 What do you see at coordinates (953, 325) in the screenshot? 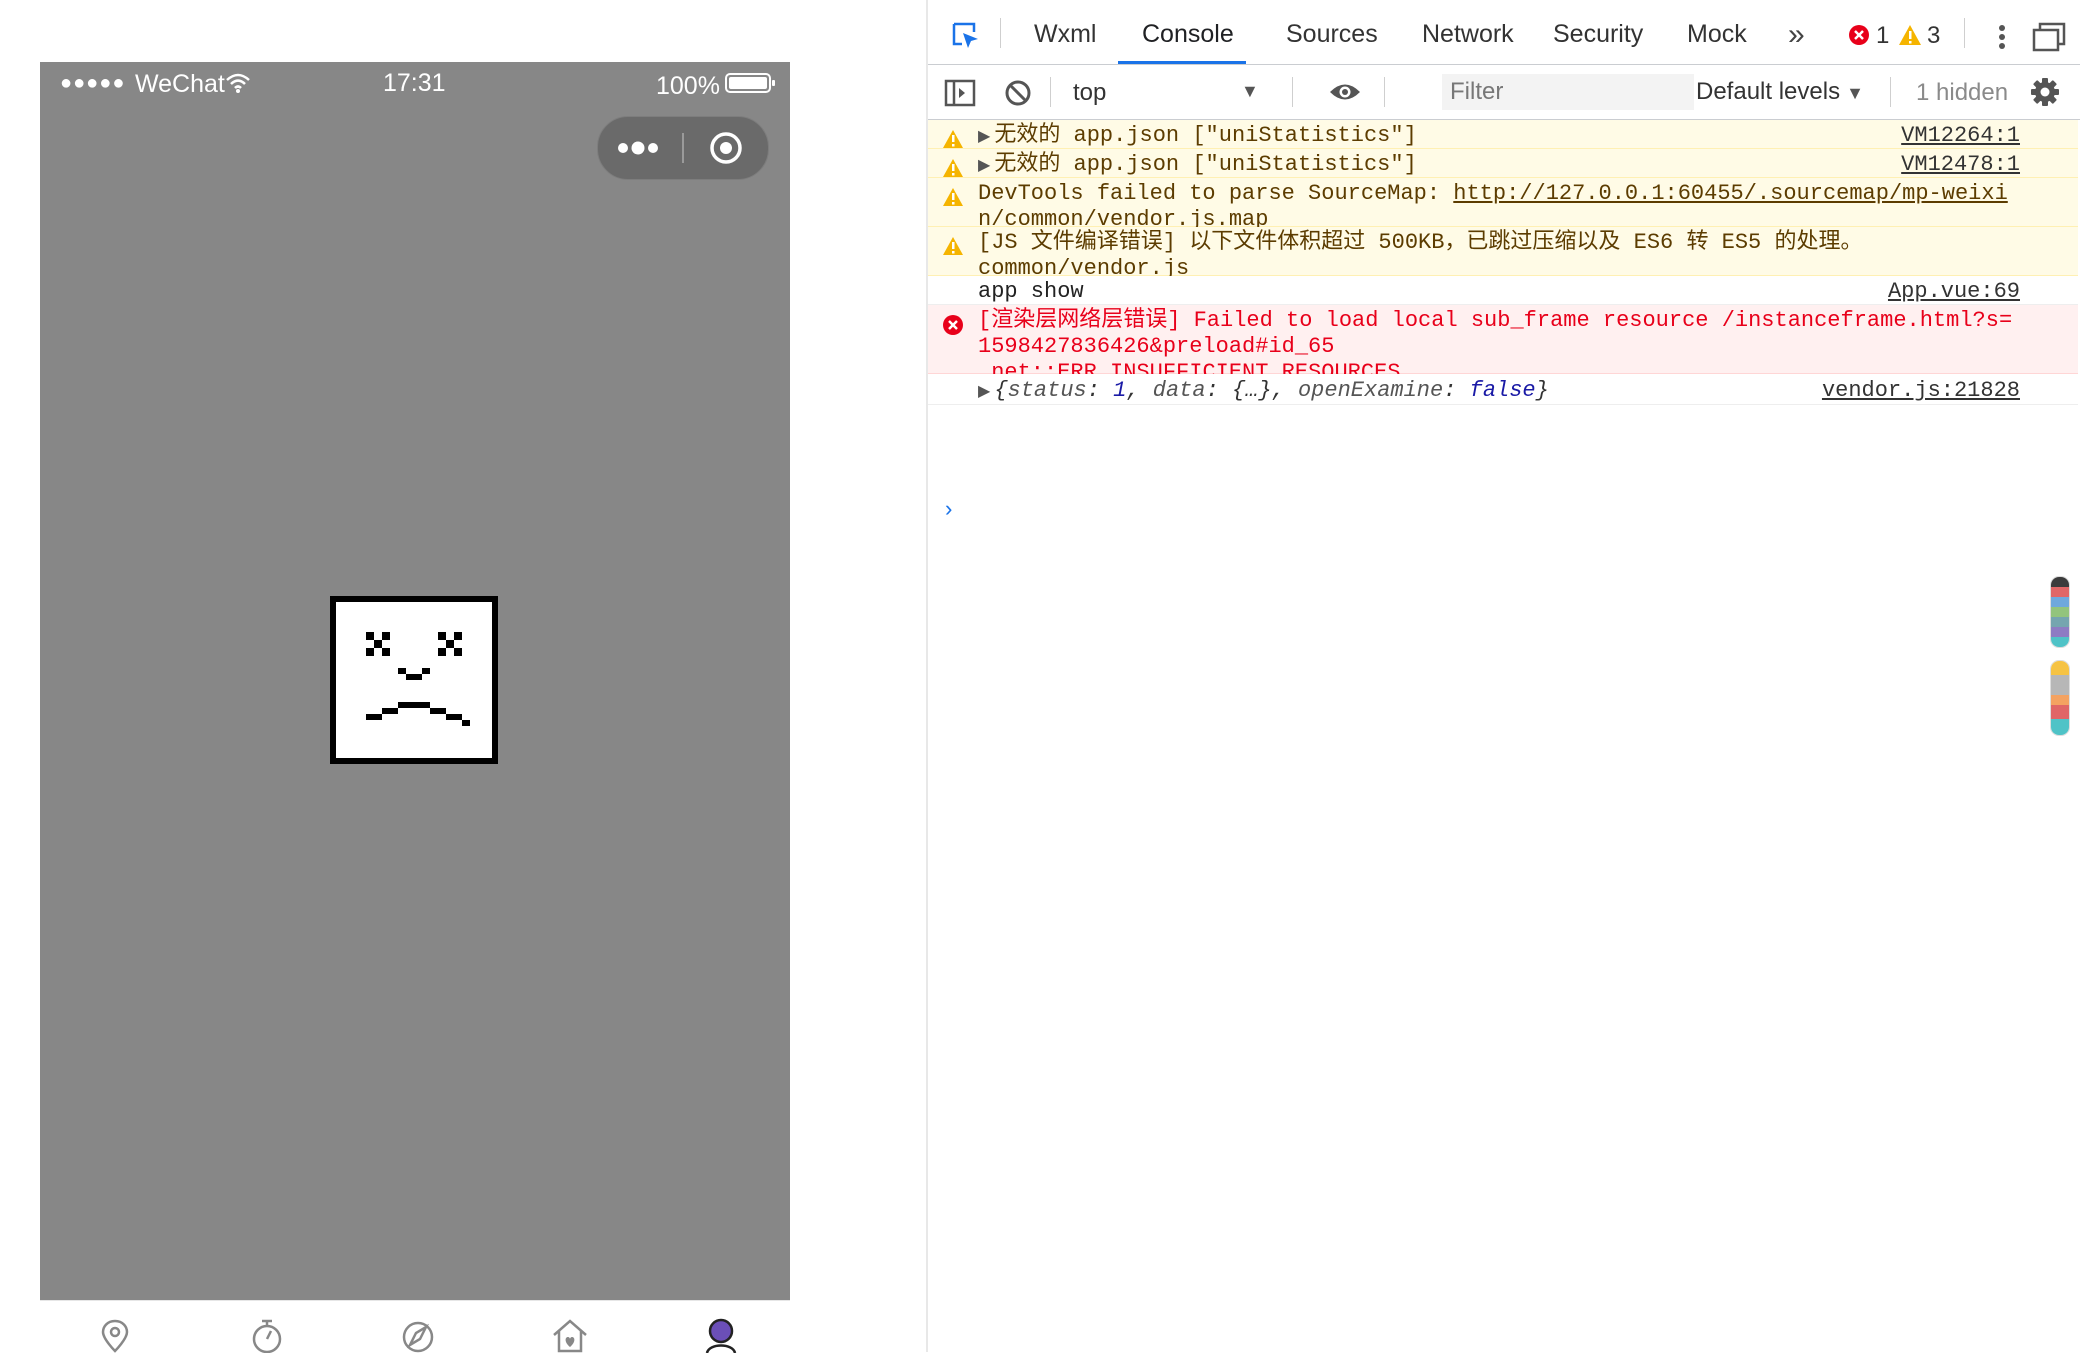
I see `error-icon` at bounding box center [953, 325].